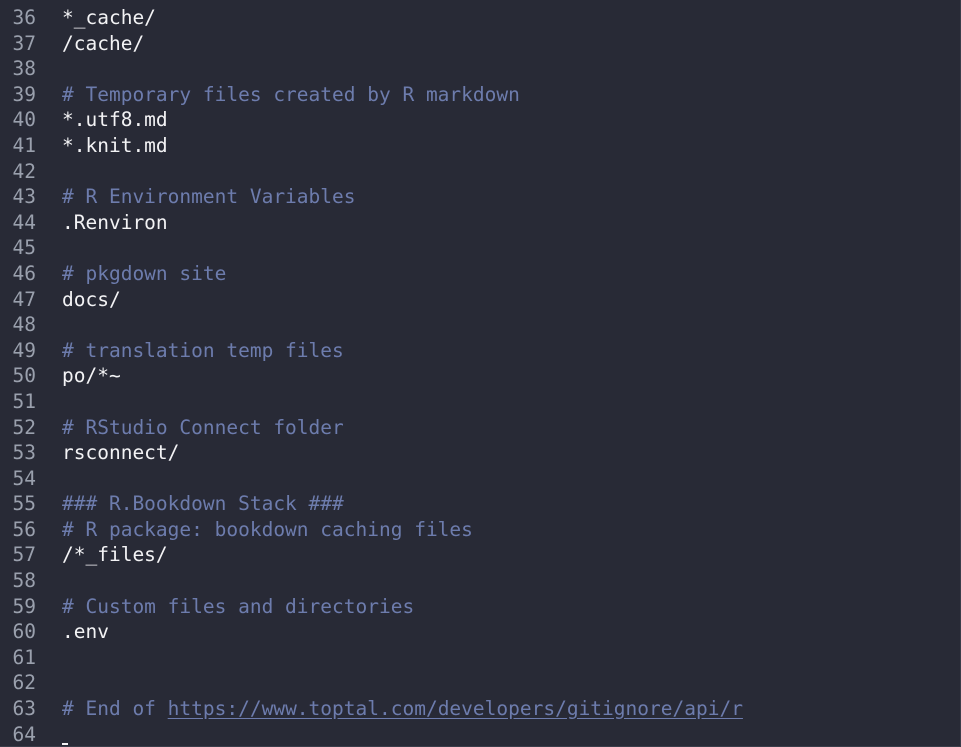 This screenshot has height=747, width=961. I want to click on code-line: 36 *_cache/, so click(480, 18).